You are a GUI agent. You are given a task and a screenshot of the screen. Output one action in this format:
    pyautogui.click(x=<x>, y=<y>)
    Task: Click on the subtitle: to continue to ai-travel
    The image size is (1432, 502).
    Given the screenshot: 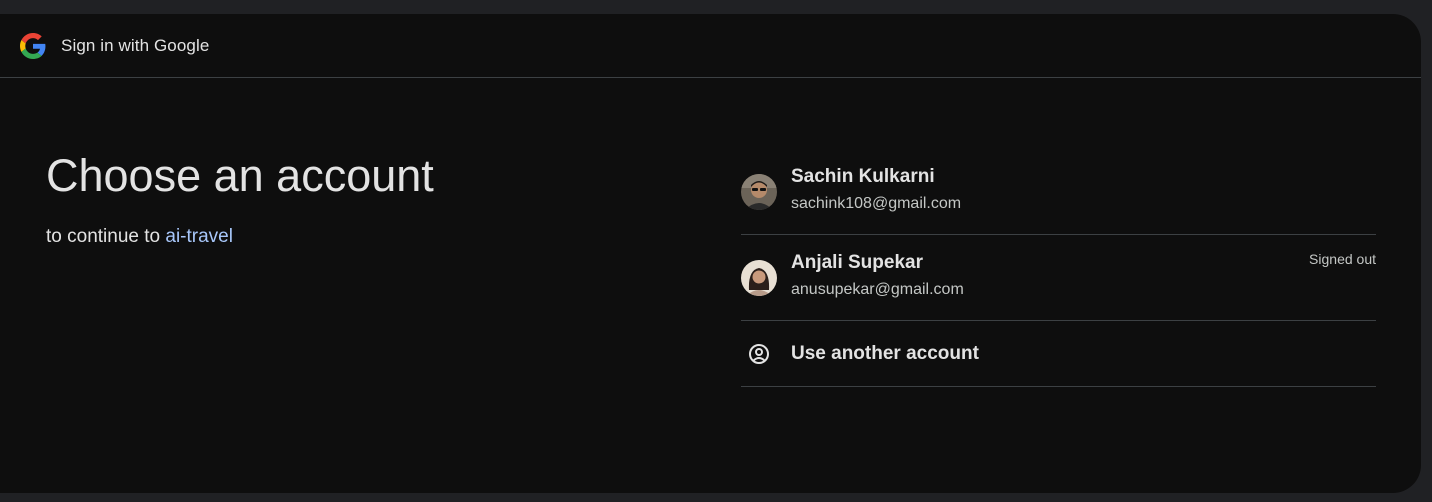 What is the action you would take?
    pyautogui.click(x=240, y=237)
    